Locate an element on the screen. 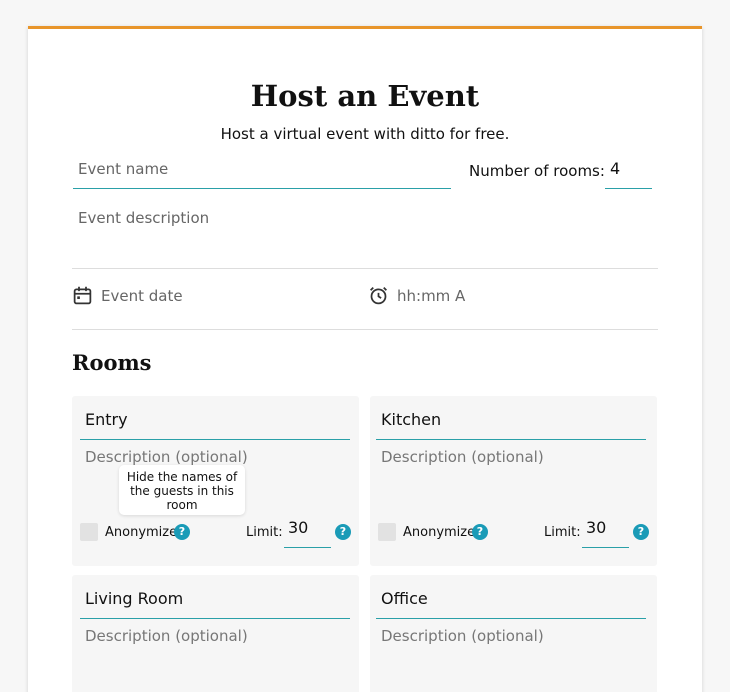 This screenshot has height=692, width=730. event-time-placeholder: hh:mm A is located at coordinates (431, 295).